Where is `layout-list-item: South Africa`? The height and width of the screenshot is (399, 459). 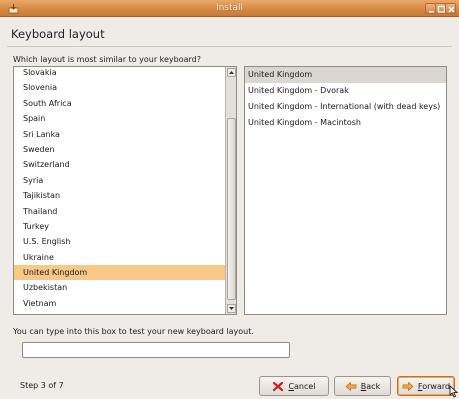
layout-list-item: South Africa is located at coordinates (119, 103).